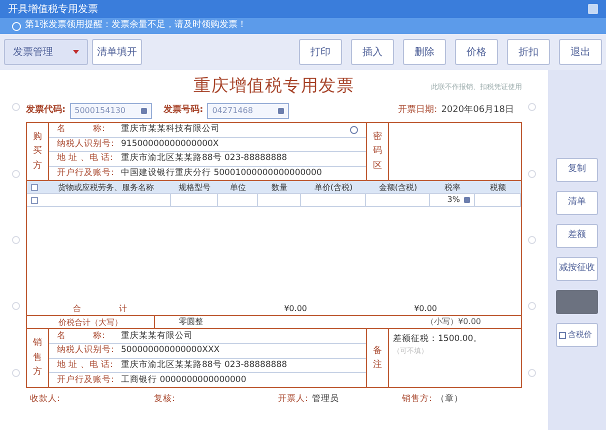  Describe the element at coordinates (377, 151) in the screenshot. I see `area-label: 密码区` at that location.